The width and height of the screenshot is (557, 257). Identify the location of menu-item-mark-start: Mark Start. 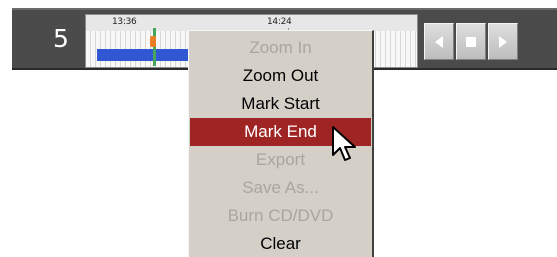
(280, 104).